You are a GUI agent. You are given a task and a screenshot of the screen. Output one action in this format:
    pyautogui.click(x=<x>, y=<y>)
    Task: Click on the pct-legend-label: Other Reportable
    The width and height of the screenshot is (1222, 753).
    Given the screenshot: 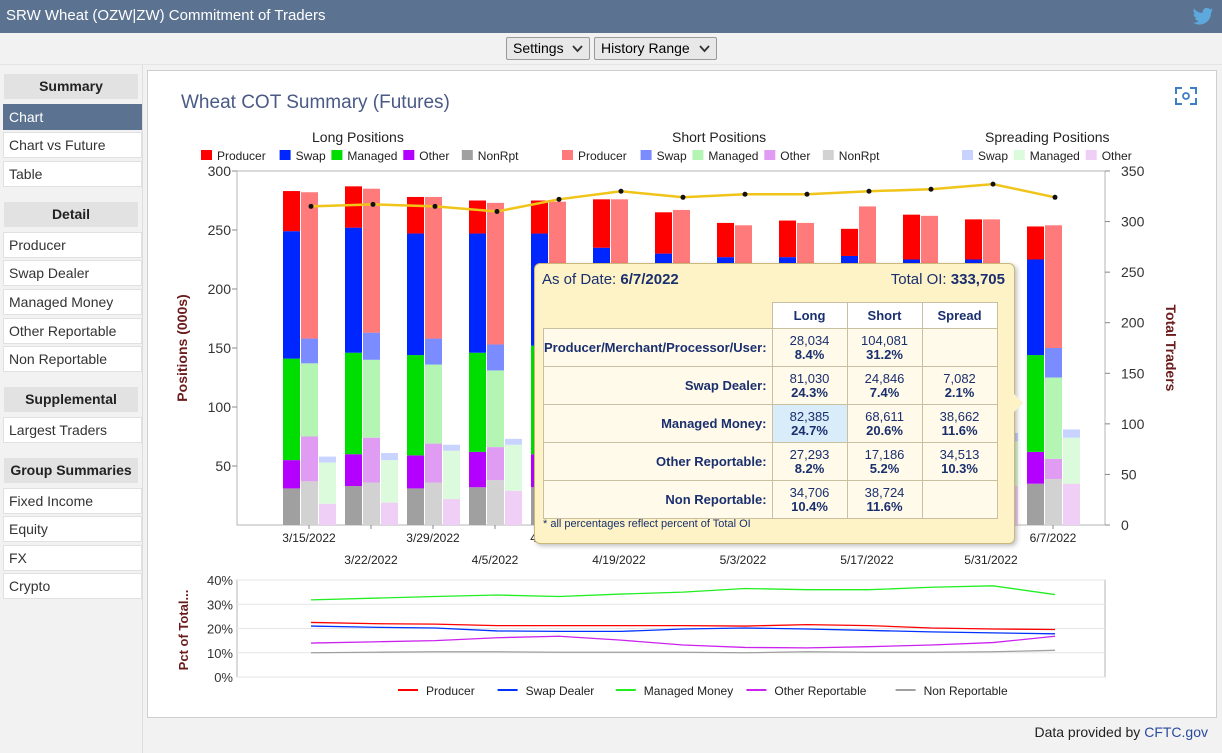 What is the action you would take?
    pyautogui.click(x=820, y=691)
    